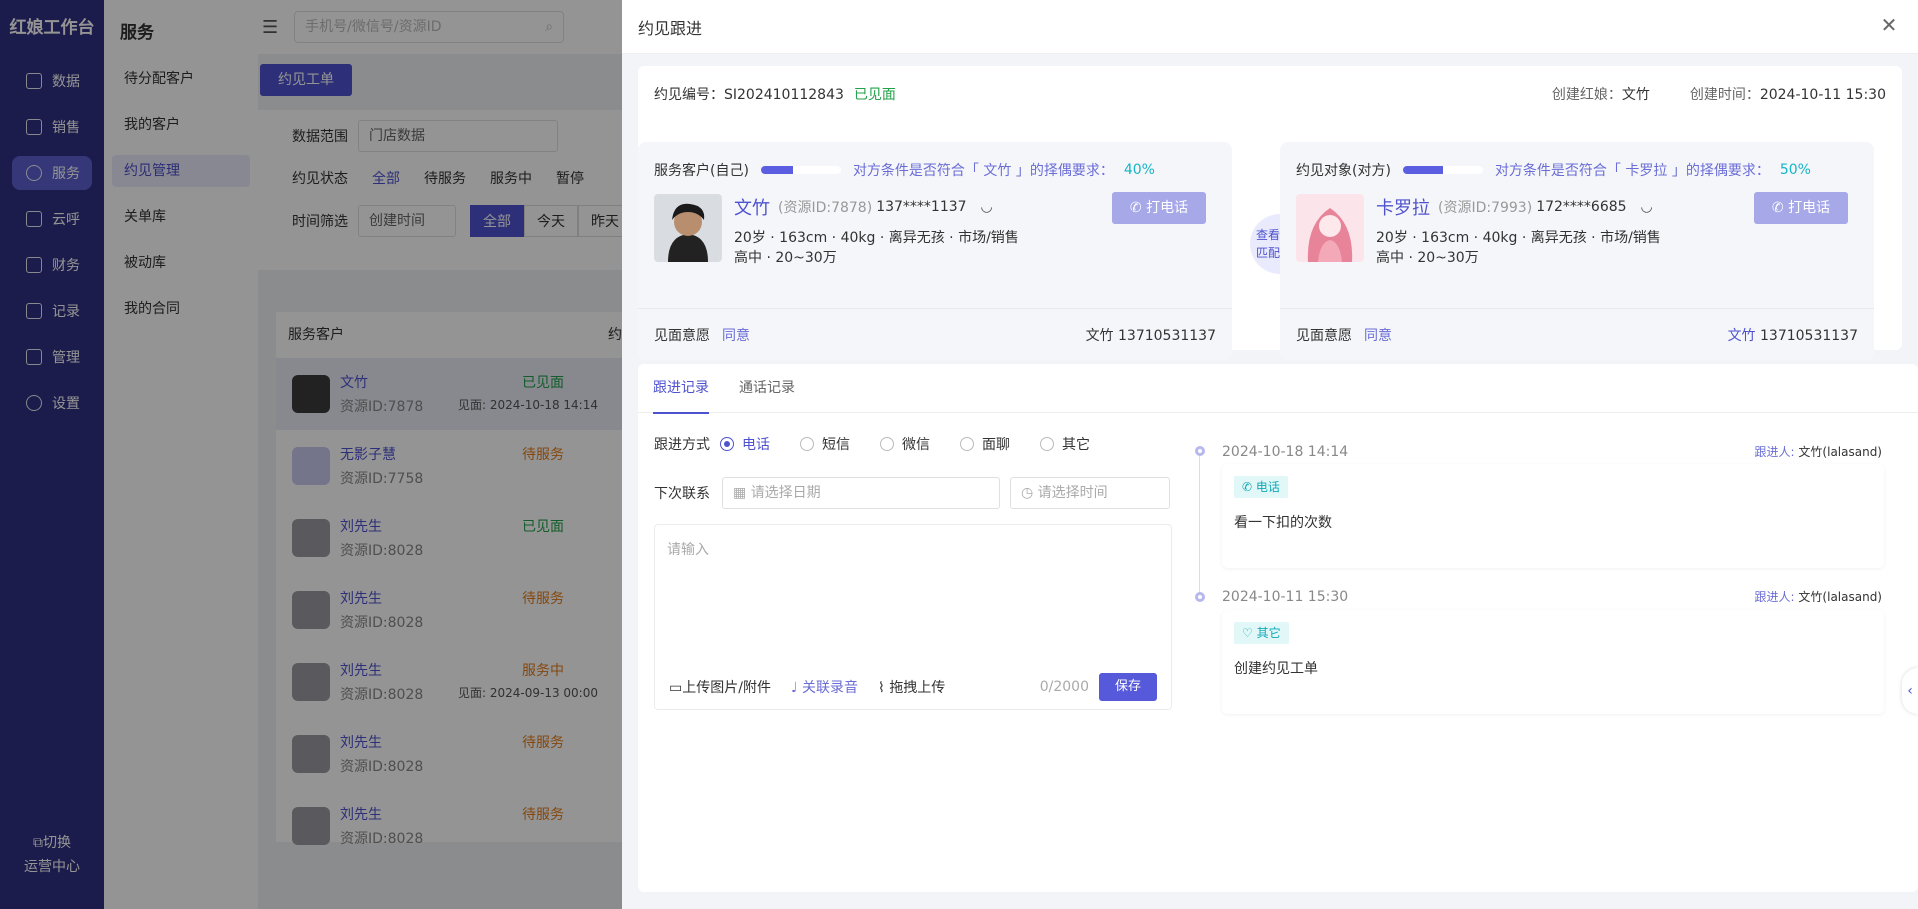 The width and height of the screenshot is (1918, 909). Describe the element at coordinates (1485, 208) in the screenshot. I see `other-resource-id: (资源ID:7993)` at that location.